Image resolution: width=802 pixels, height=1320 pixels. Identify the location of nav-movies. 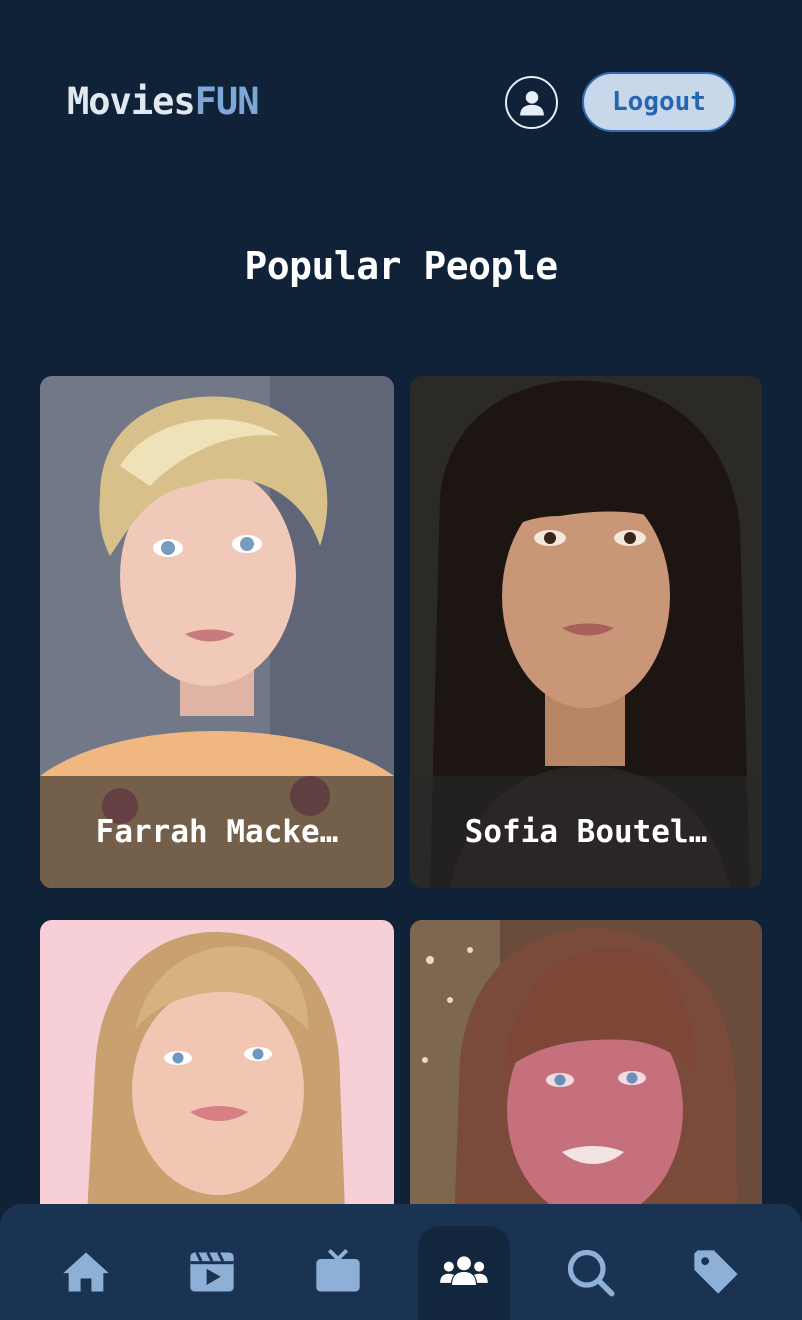
(212, 1273).